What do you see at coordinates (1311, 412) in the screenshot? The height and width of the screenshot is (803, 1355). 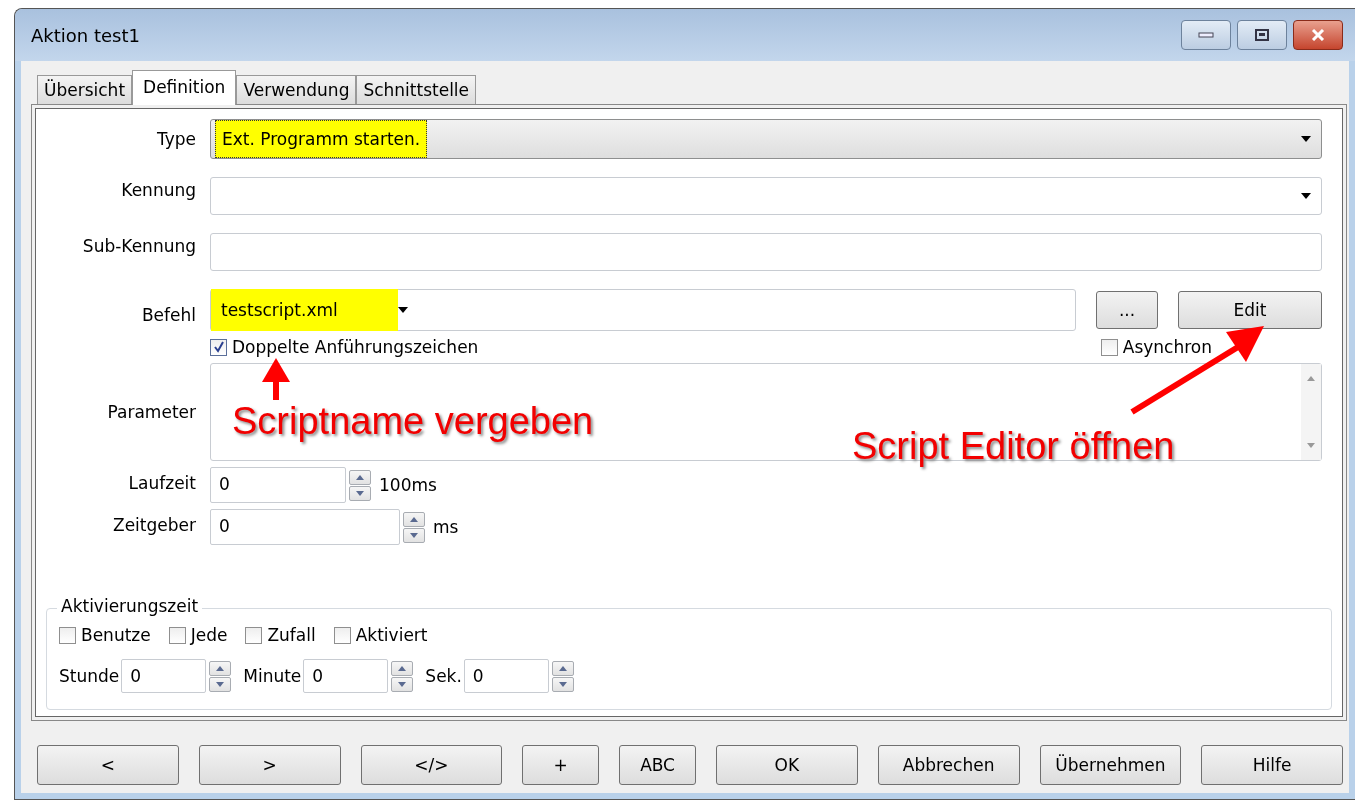 I see `scrollbar` at bounding box center [1311, 412].